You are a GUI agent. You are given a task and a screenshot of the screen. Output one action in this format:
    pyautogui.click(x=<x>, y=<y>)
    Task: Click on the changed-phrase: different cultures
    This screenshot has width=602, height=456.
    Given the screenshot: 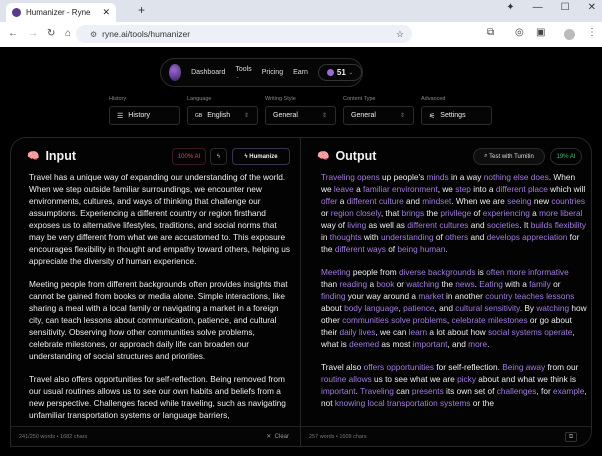 What is the action you would take?
    pyautogui.click(x=437, y=225)
    